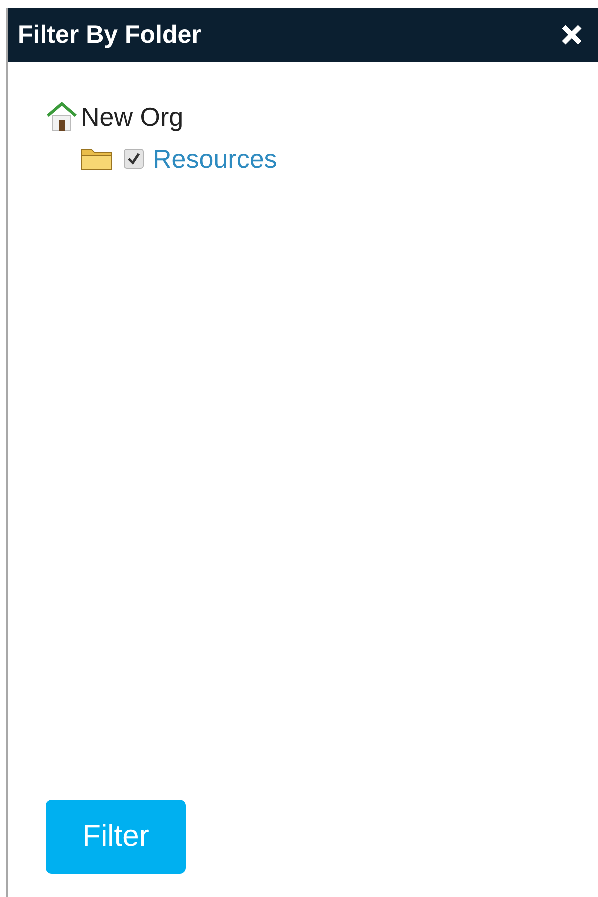 Image resolution: width=598 pixels, height=897 pixels. What do you see at coordinates (572, 35) in the screenshot?
I see `close-button` at bounding box center [572, 35].